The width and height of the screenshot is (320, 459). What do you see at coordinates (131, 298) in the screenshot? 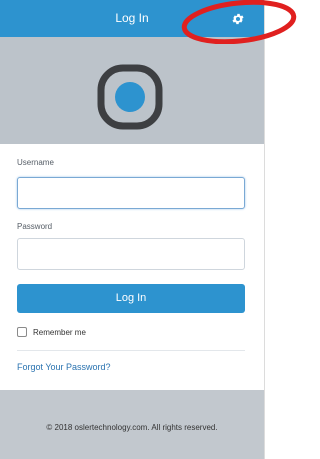
I see `login-button: Log In` at bounding box center [131, 298].